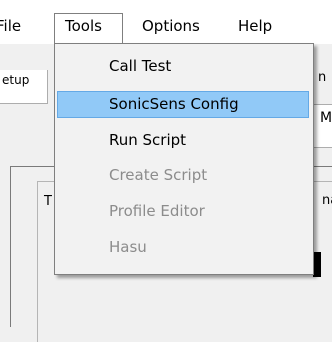  Describe the element at coordinates (148, 140) in the screenshot. I see `menu-item-run-script-label: Run Script` at that location.